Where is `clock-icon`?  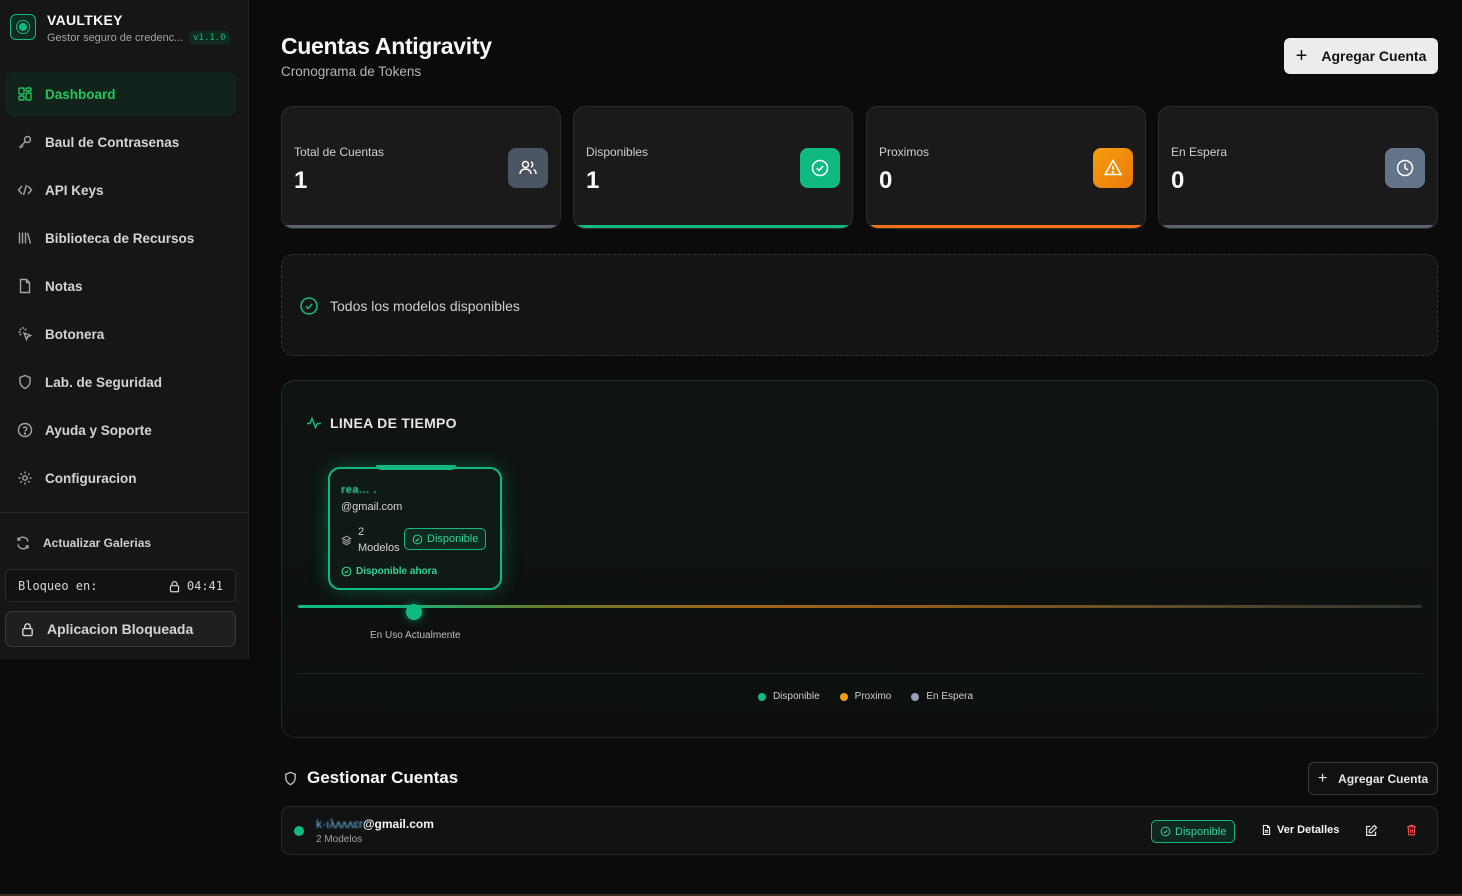
clock-icon is located at coordinates (1405, 168).